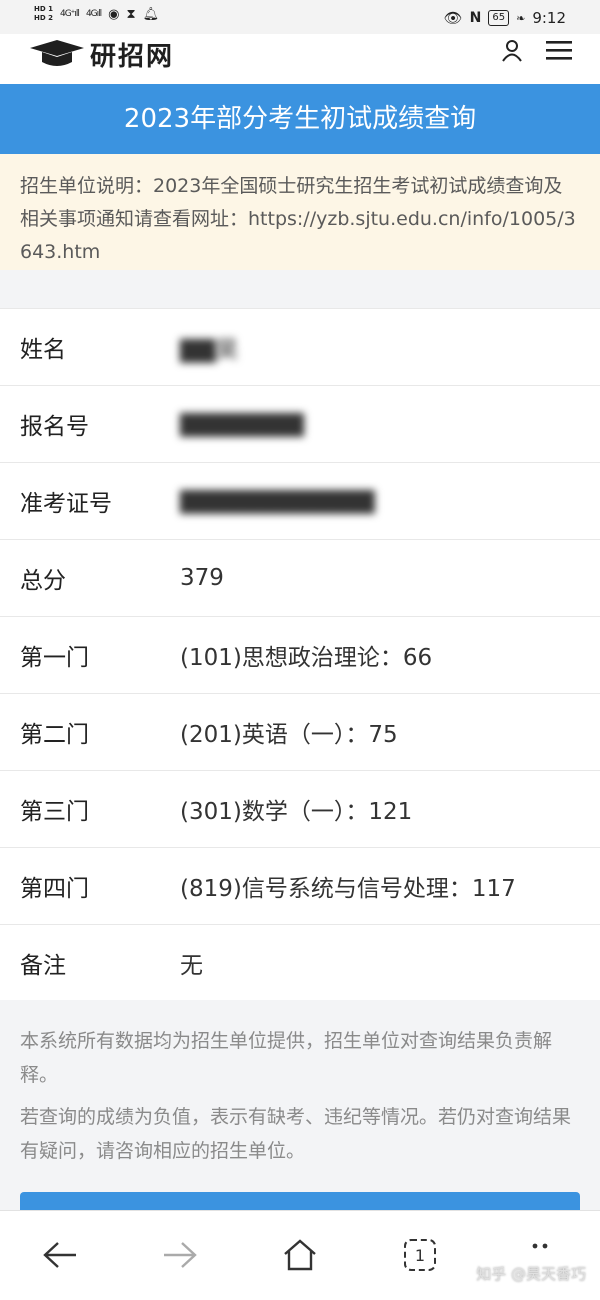  Describe the element at coordinates (300, 1201) in the screenshot. I see `action-button` at that location.